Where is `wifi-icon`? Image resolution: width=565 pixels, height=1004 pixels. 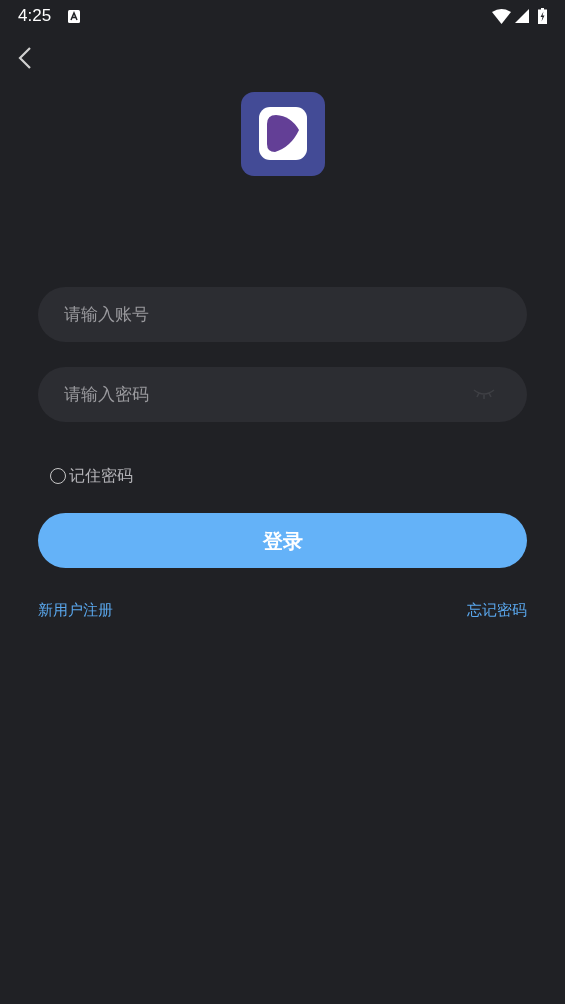
wifi-icon is located at coordinates (501, 16).